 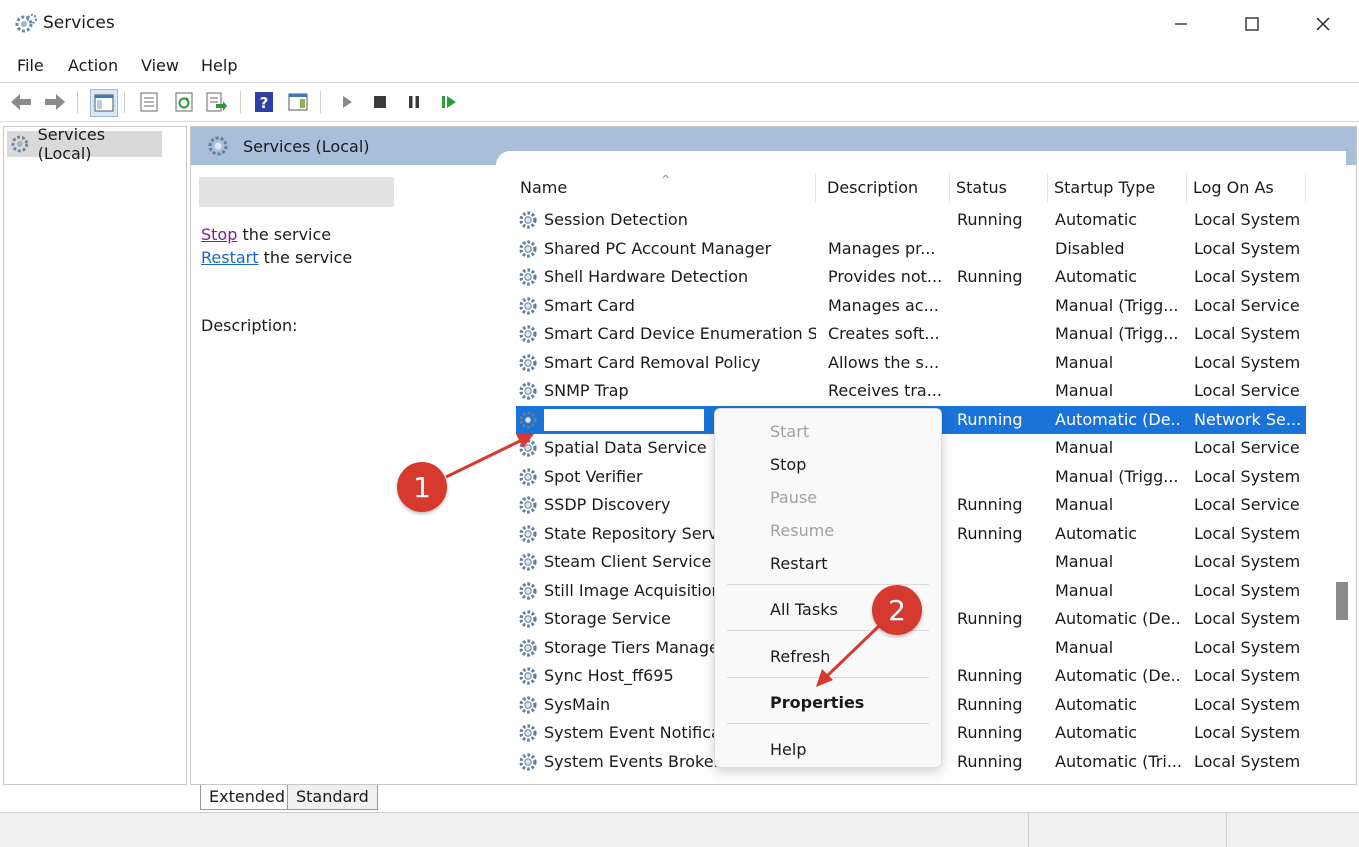 I want to click on tab-standard: Standard, so click(x=332, y=797).